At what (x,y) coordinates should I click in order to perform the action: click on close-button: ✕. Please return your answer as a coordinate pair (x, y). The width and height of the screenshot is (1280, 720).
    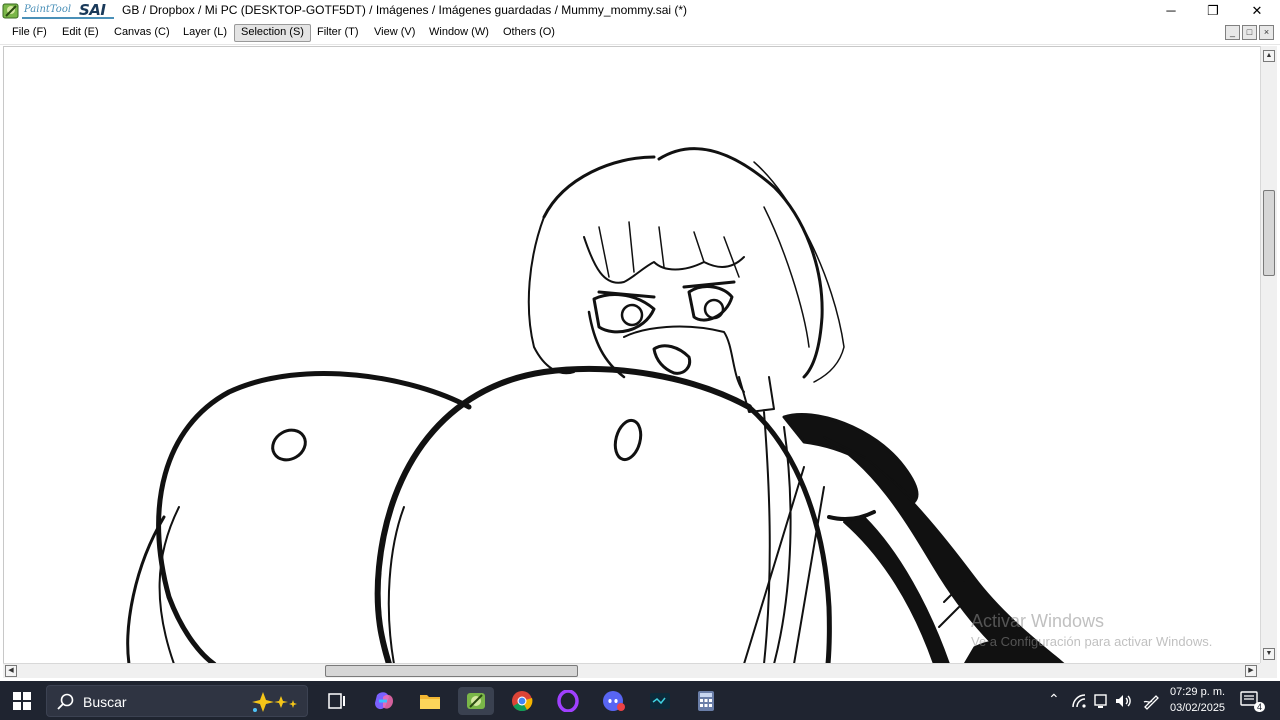
    Looking at the image, I should click on (1257, 10).